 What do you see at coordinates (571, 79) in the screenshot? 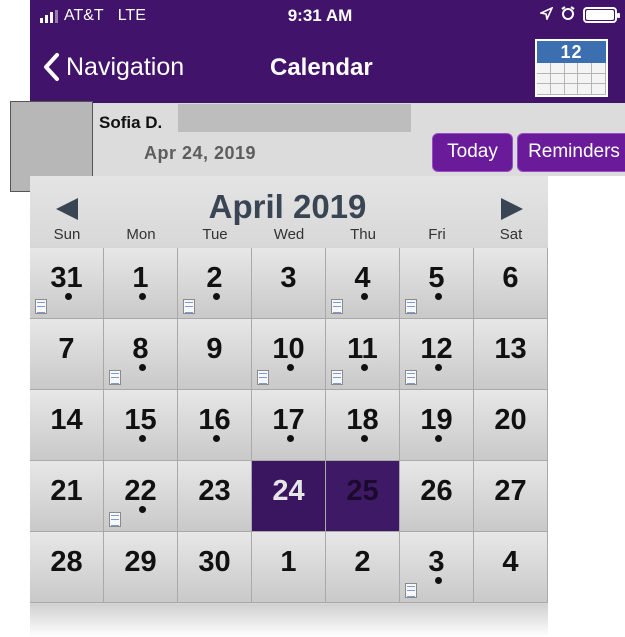
I see `calendar-icon-grid` at bounding box center [571, 79].